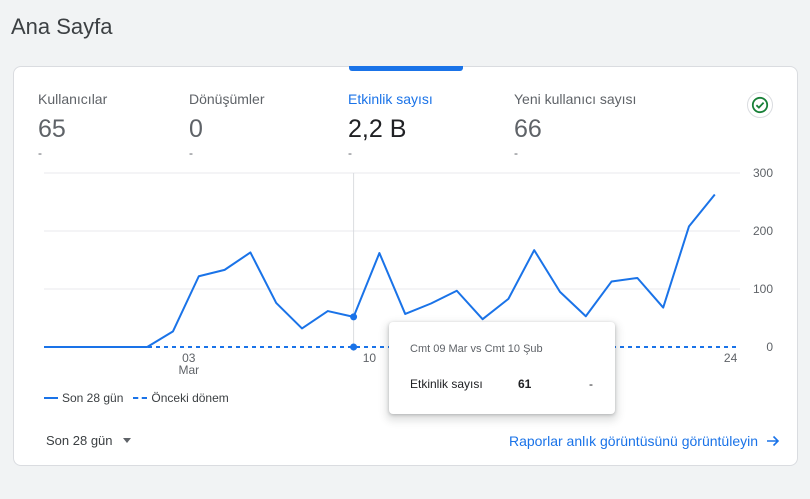 The image size is (810, 499). I want to click on tooltip-previous-value: -, so click(591, 384).